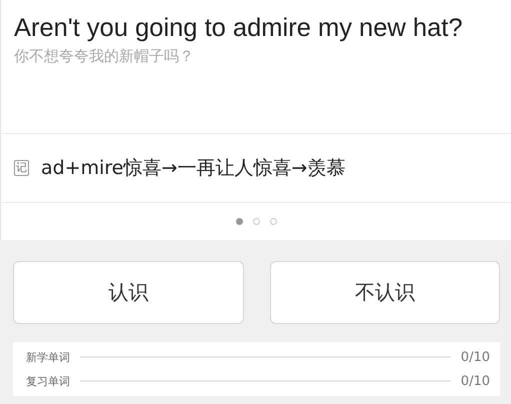 Image resolution: width=511 pixels, height=404 pixels. Describe the element at coordinates (104, 56) in the screenshot. I see `sentence-translation: 你不想夸夸我的新帽子吗？` at that location.